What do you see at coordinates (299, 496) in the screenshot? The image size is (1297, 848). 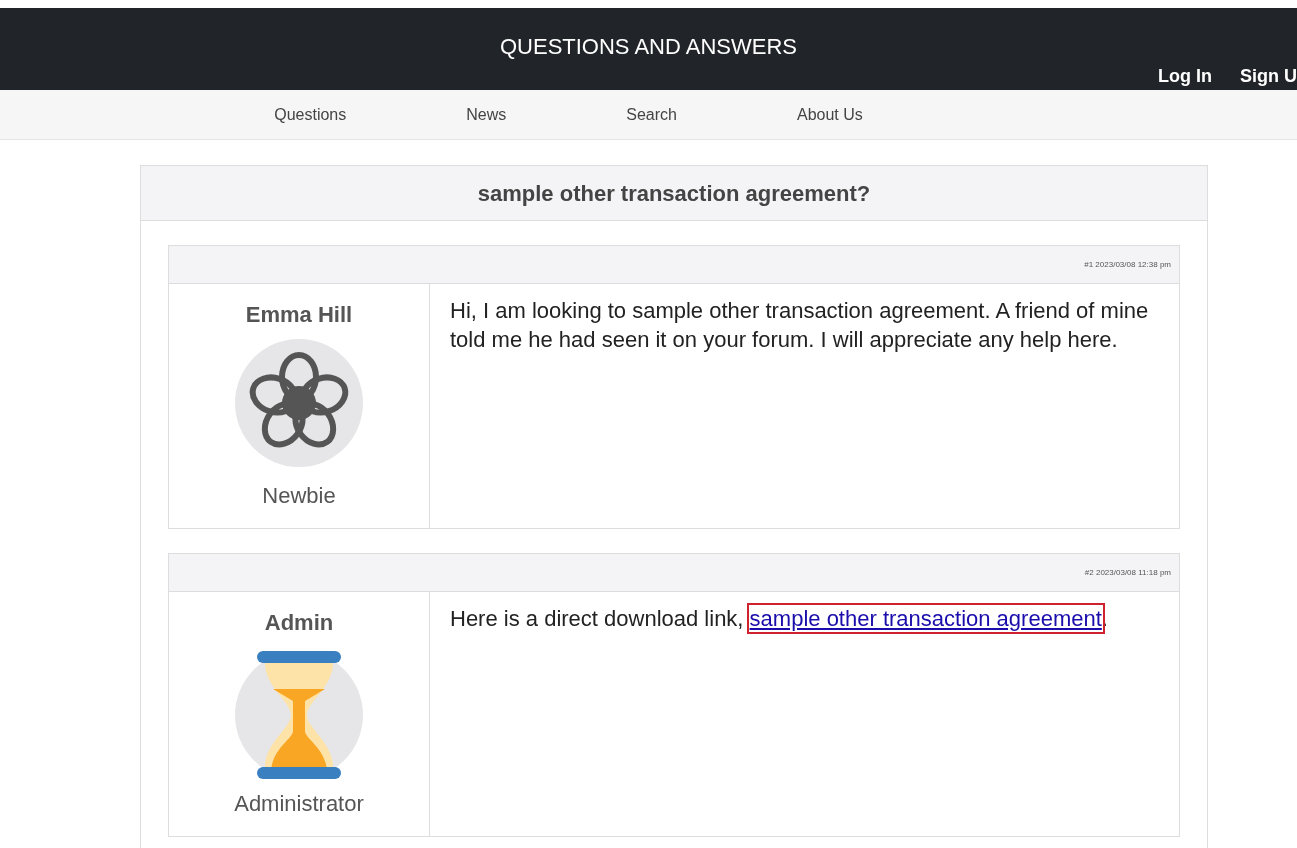 I see `user-rank: Newbie` at bounding box center [299, 496].